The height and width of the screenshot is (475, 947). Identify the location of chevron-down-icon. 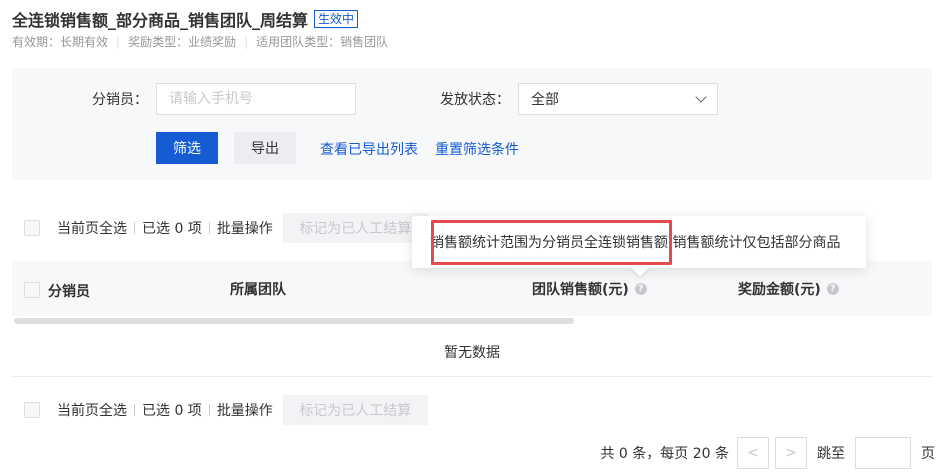
(701, 97).